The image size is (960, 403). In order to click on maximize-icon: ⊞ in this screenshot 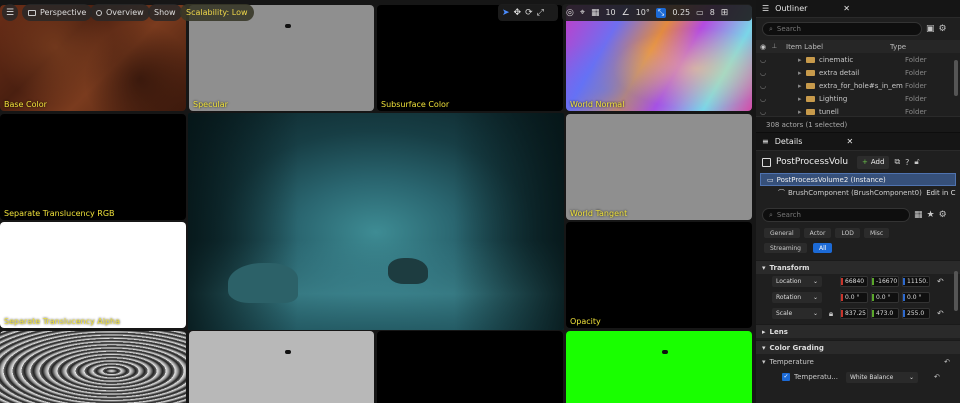, I will do `click(725, 13)`.